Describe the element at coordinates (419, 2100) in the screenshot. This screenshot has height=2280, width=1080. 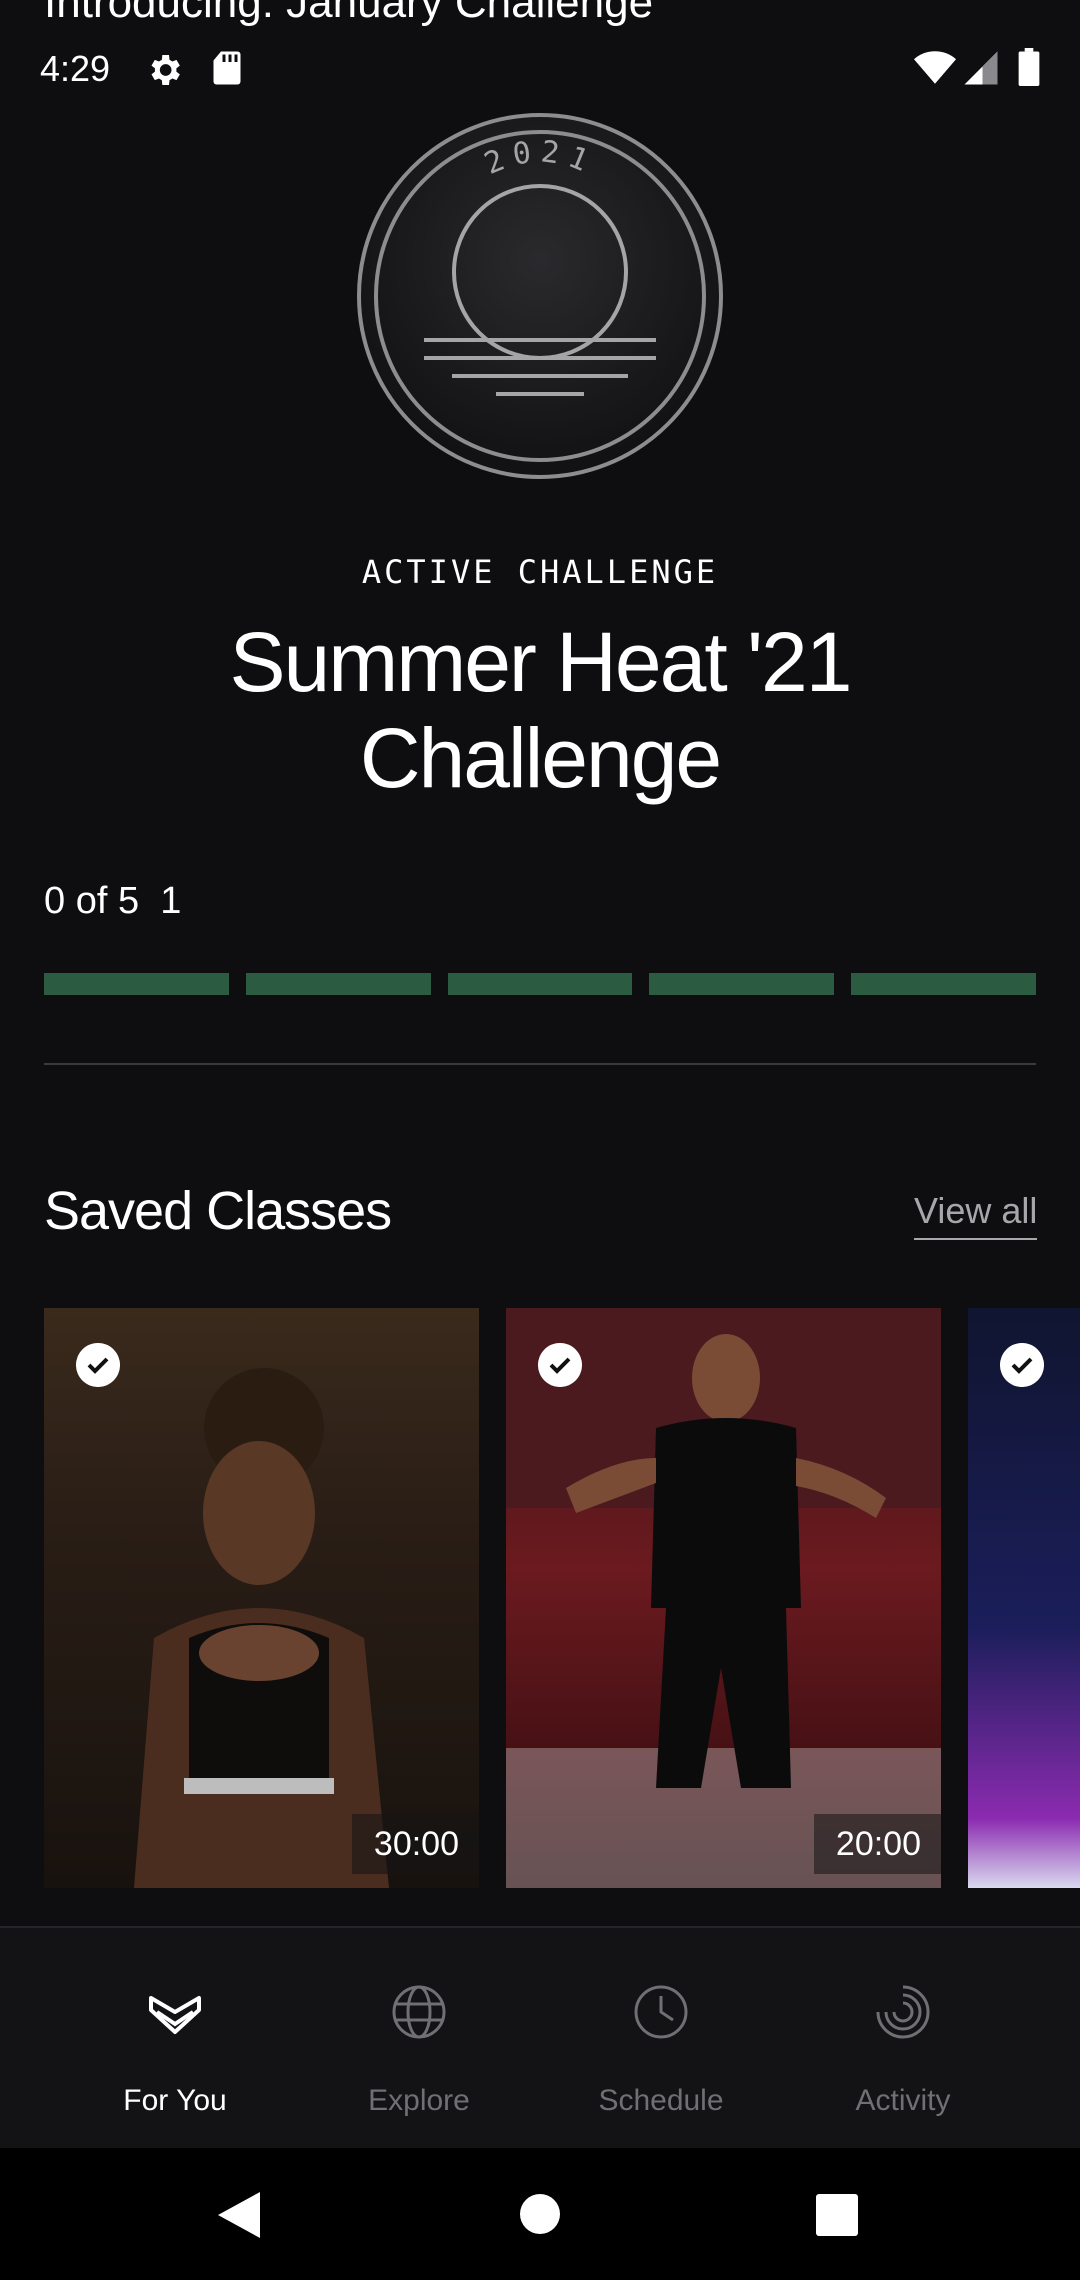
I see `nav-label: Explore` at that location.